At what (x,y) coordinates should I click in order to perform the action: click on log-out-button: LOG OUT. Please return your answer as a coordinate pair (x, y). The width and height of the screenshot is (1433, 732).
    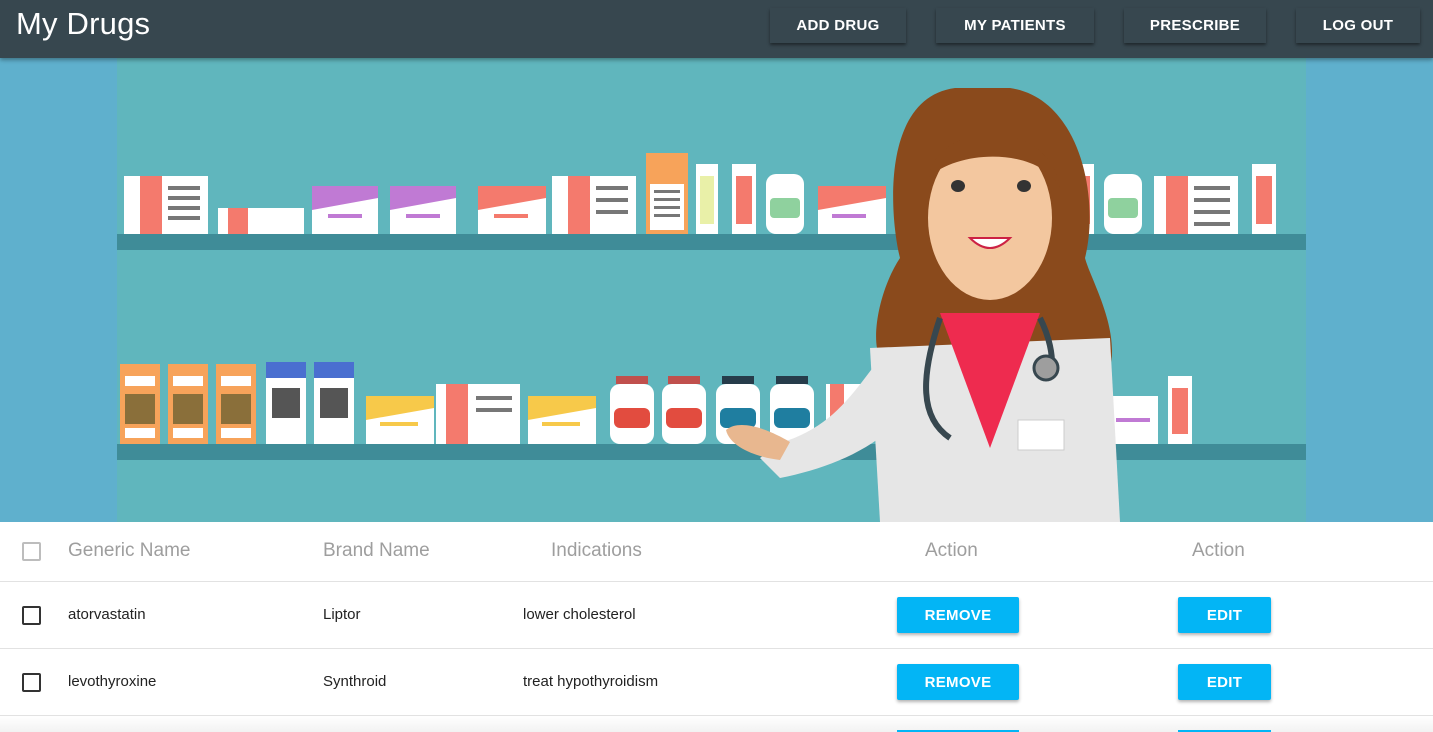
    Looking at the image, I should click on (1358, 25).